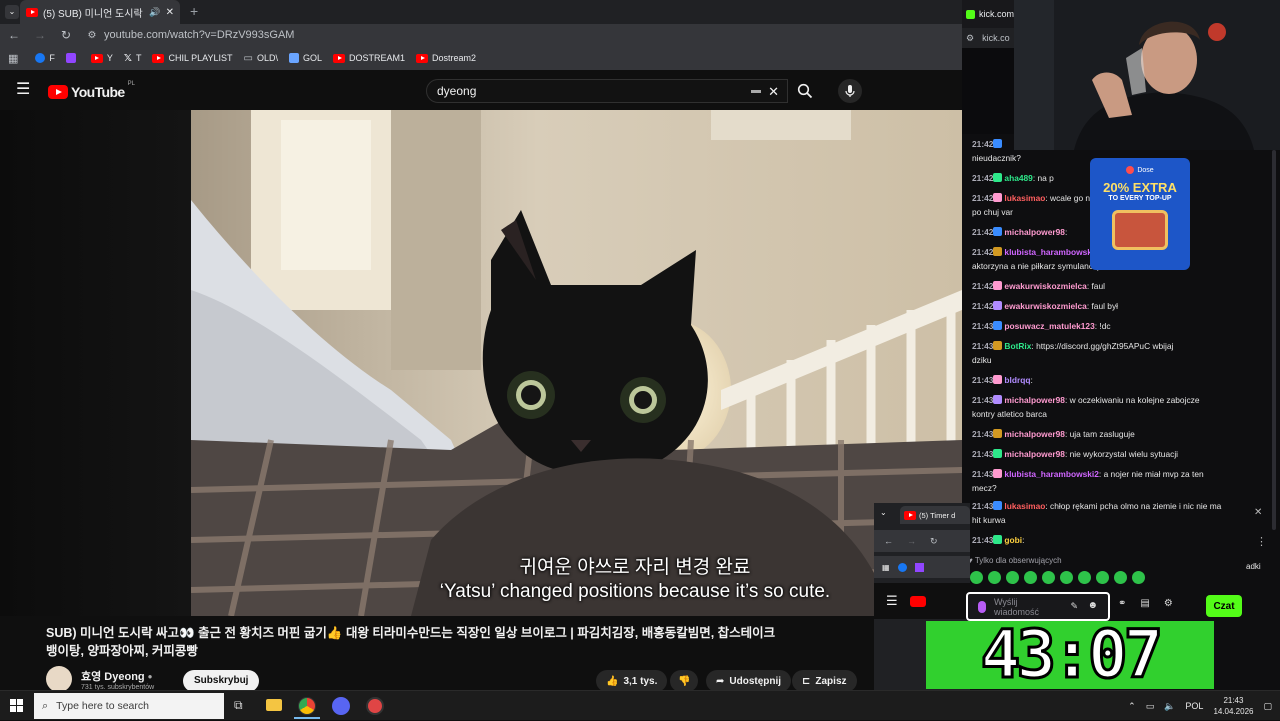 Image resolution: width=1280 pixels, height=721 pixels. I want to click on bookmark-3: 𝕏T, so click(133, 58).